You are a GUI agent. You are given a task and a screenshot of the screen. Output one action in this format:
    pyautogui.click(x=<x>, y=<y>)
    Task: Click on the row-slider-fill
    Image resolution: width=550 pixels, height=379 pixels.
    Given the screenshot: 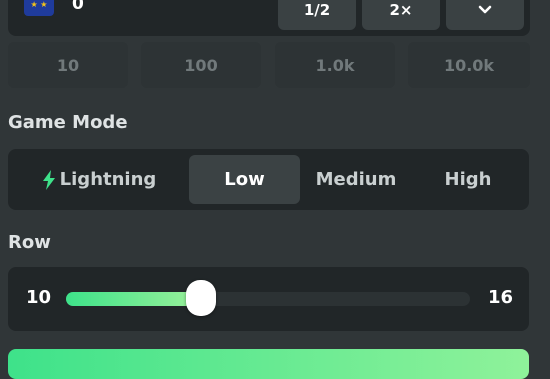 What is the action you would take?
    pyautogui.click(x=133, y=299)
    